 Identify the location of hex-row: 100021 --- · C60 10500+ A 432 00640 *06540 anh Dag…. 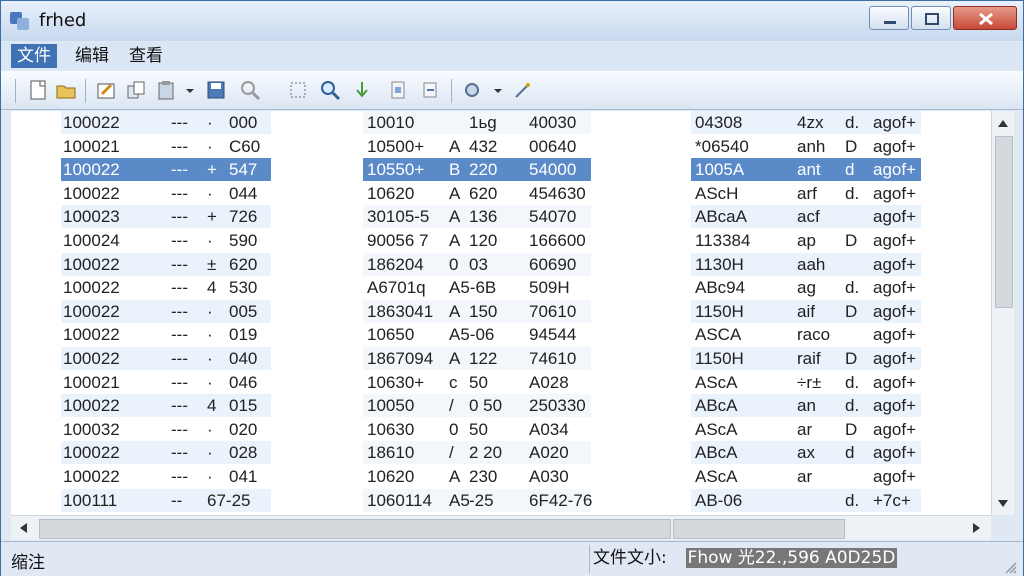
(501, 146).